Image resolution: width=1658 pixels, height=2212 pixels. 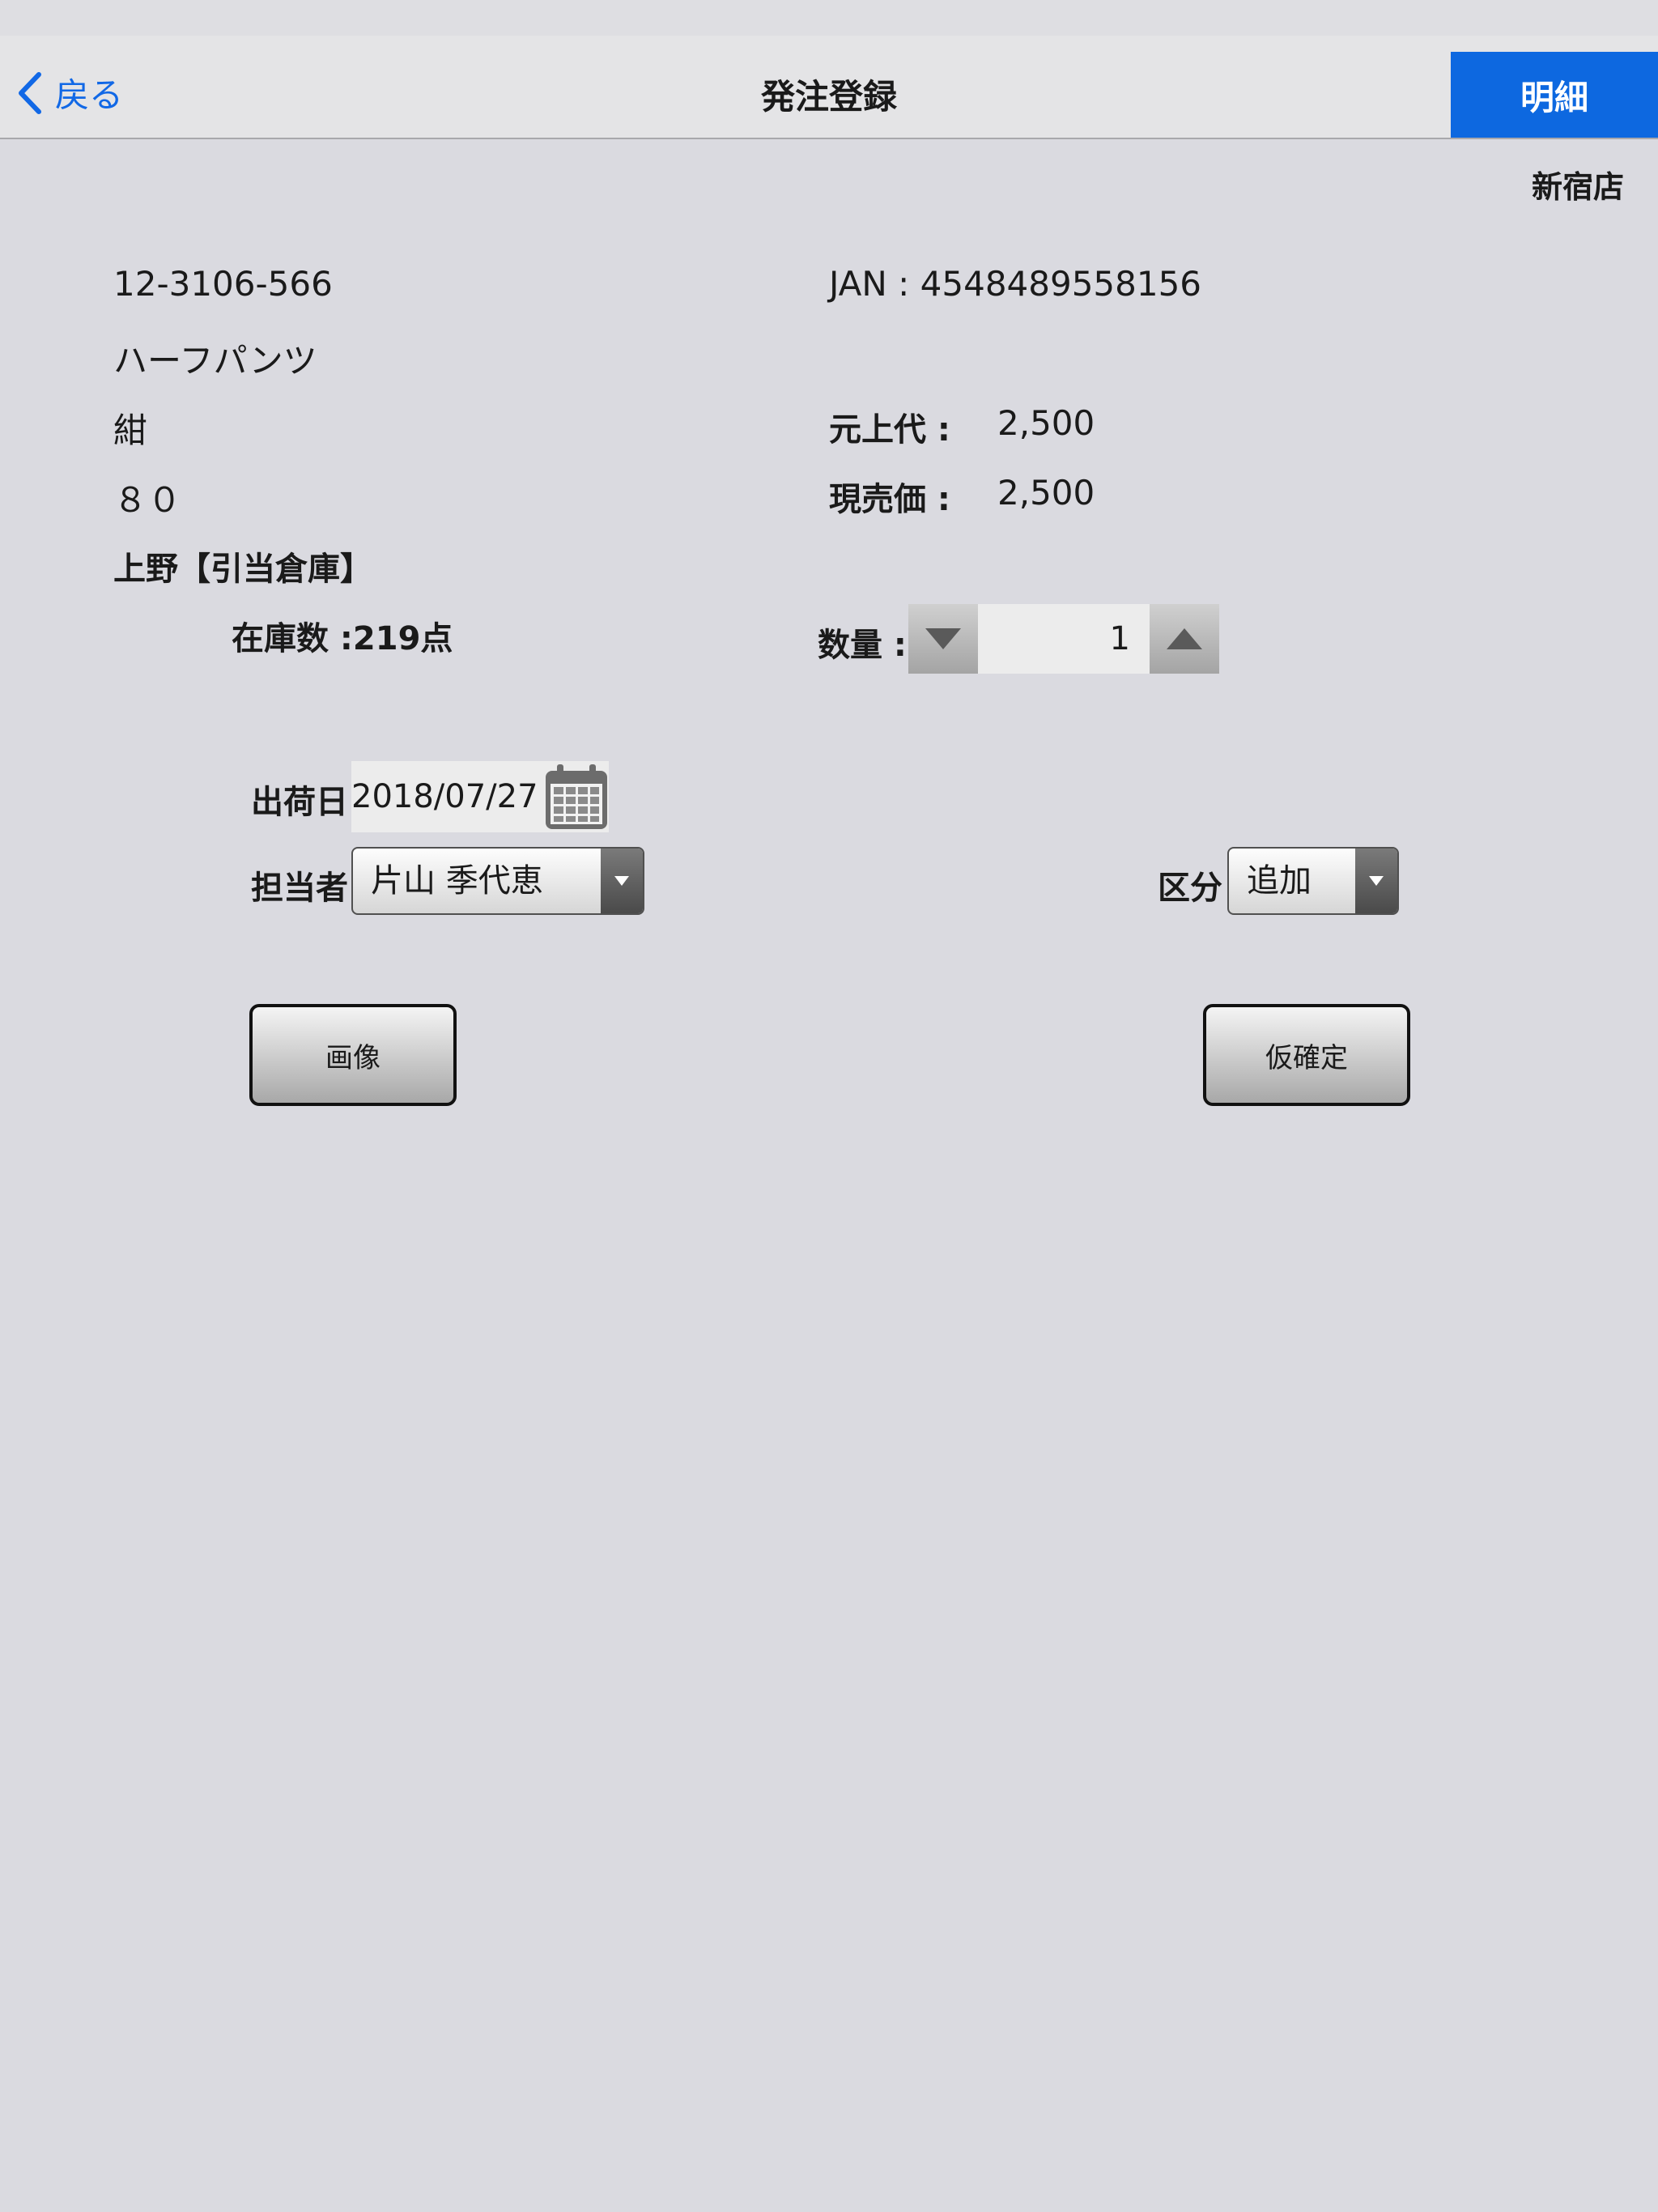 I want to click on ship-date-label: 出荷日, so click(x=299, y=803).